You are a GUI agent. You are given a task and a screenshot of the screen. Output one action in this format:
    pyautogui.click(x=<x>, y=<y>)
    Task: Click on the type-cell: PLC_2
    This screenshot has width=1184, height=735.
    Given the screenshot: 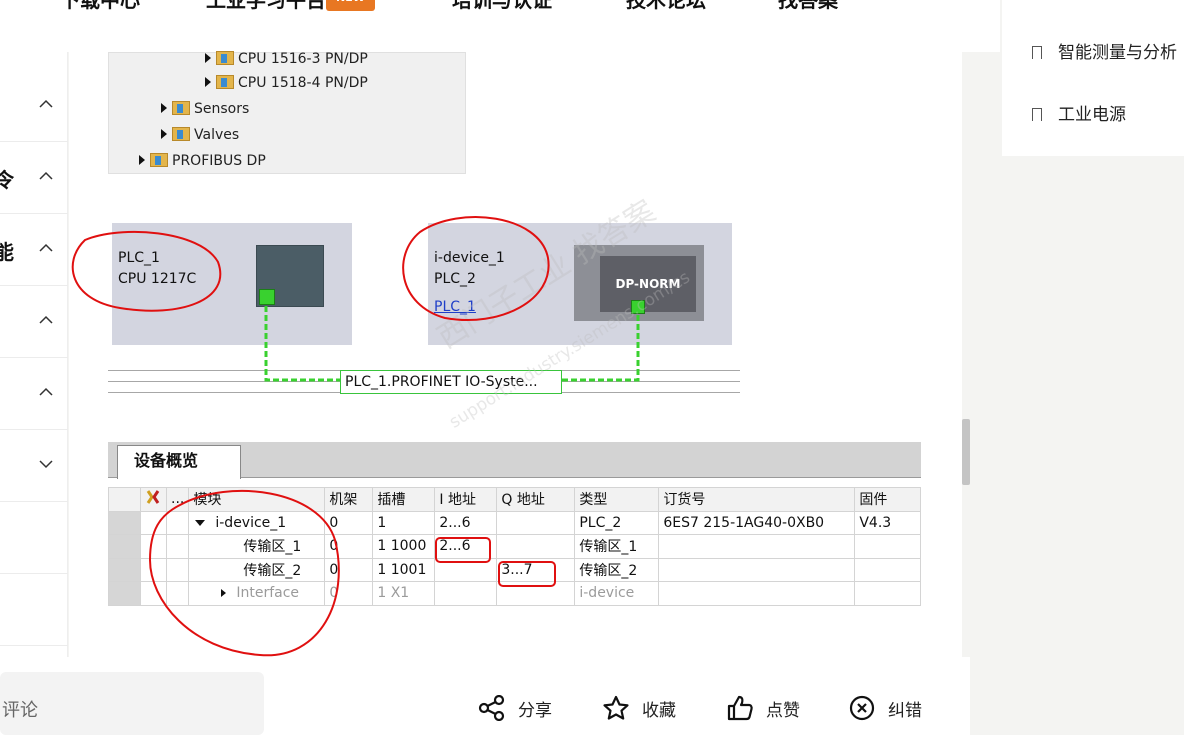 What is the action you would take?
    pyautogui.click(x=617, y=522)
    